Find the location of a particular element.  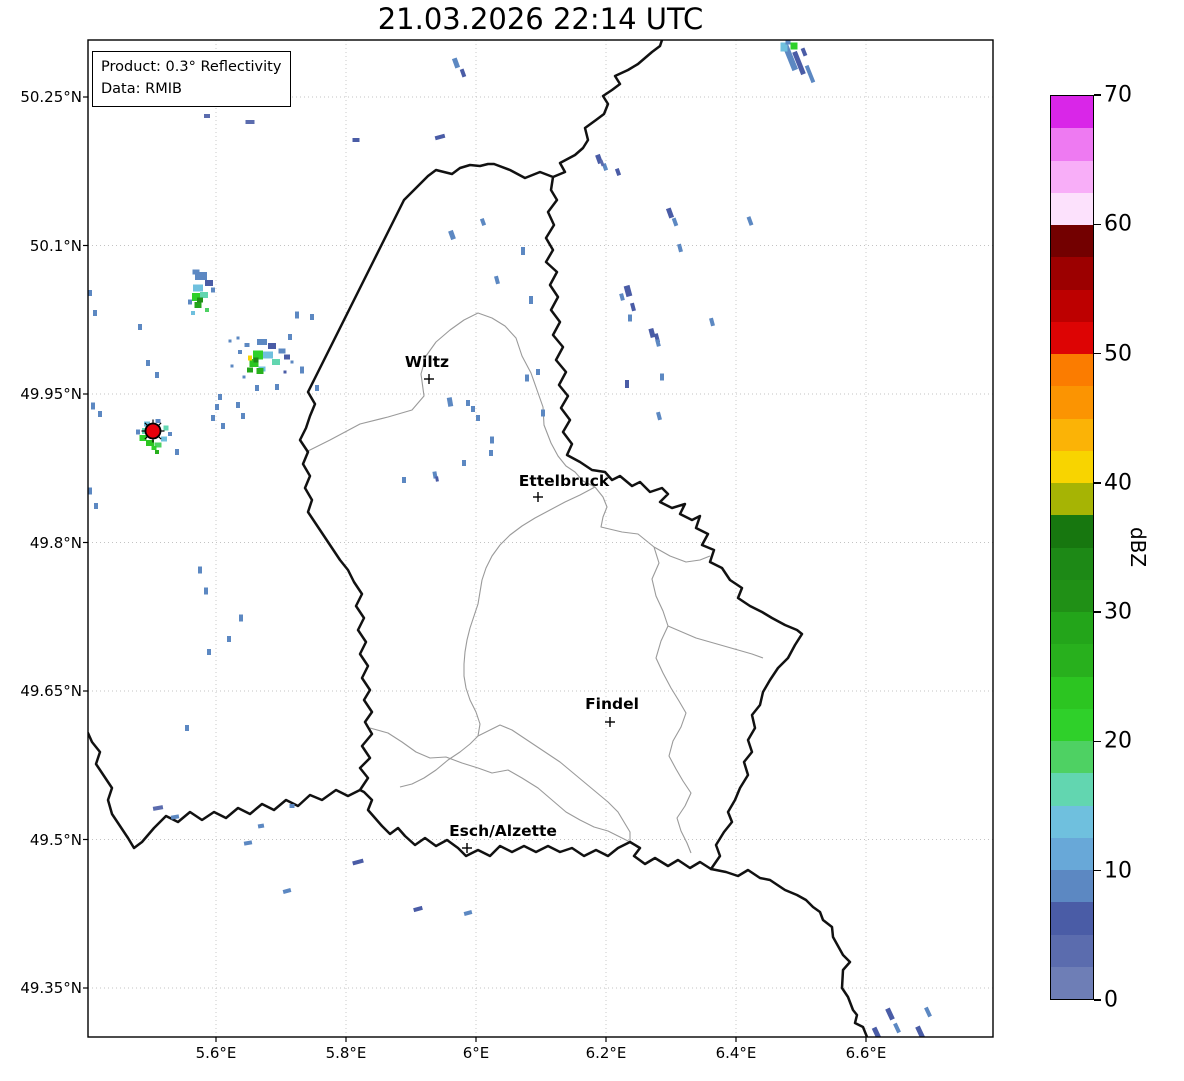

colorbar-title: dBZ is located at coordinates (1138, 547).